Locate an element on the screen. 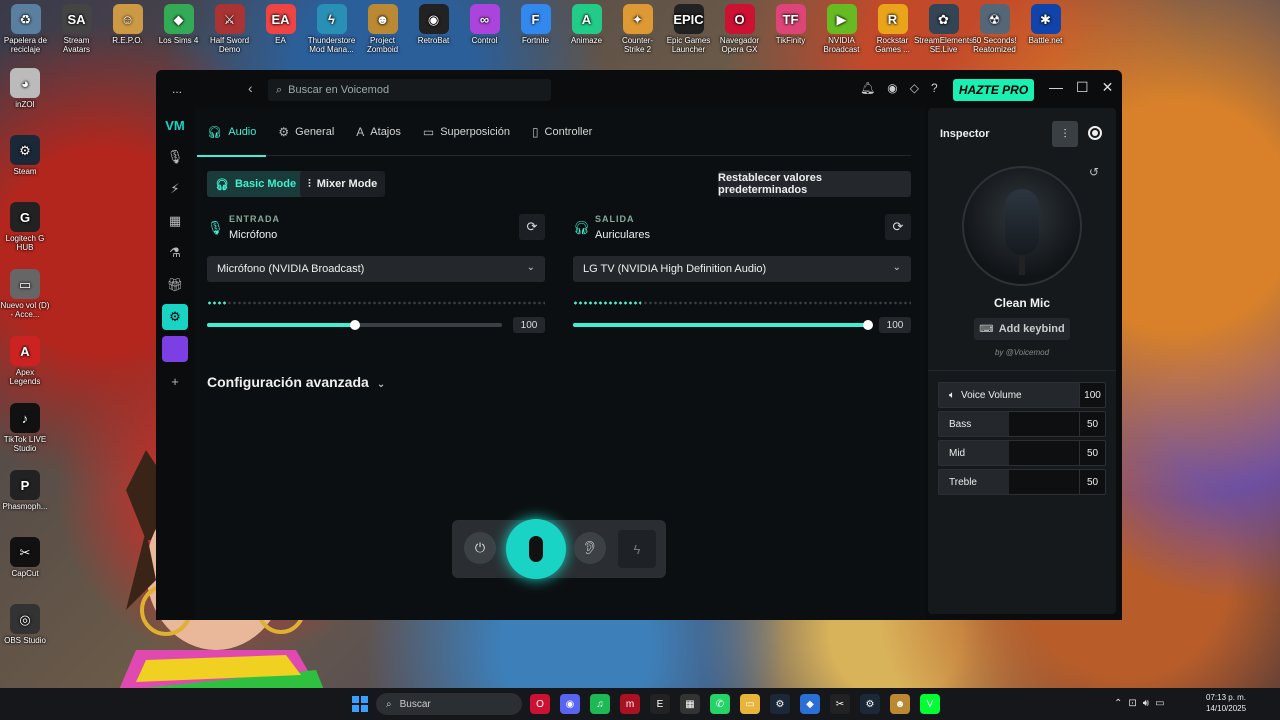  voicemod-icon: V is located at coordinates (930, 704).